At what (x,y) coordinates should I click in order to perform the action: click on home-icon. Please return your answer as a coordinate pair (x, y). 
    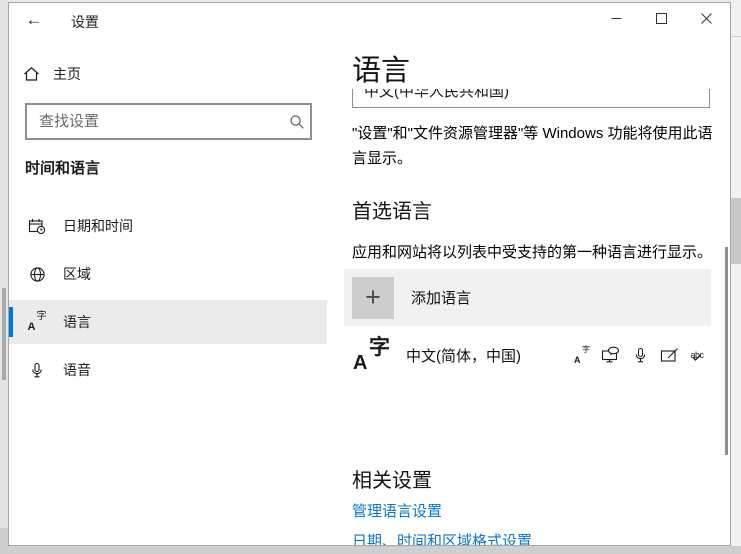
    Looking at the image, I should click on (31, 73).